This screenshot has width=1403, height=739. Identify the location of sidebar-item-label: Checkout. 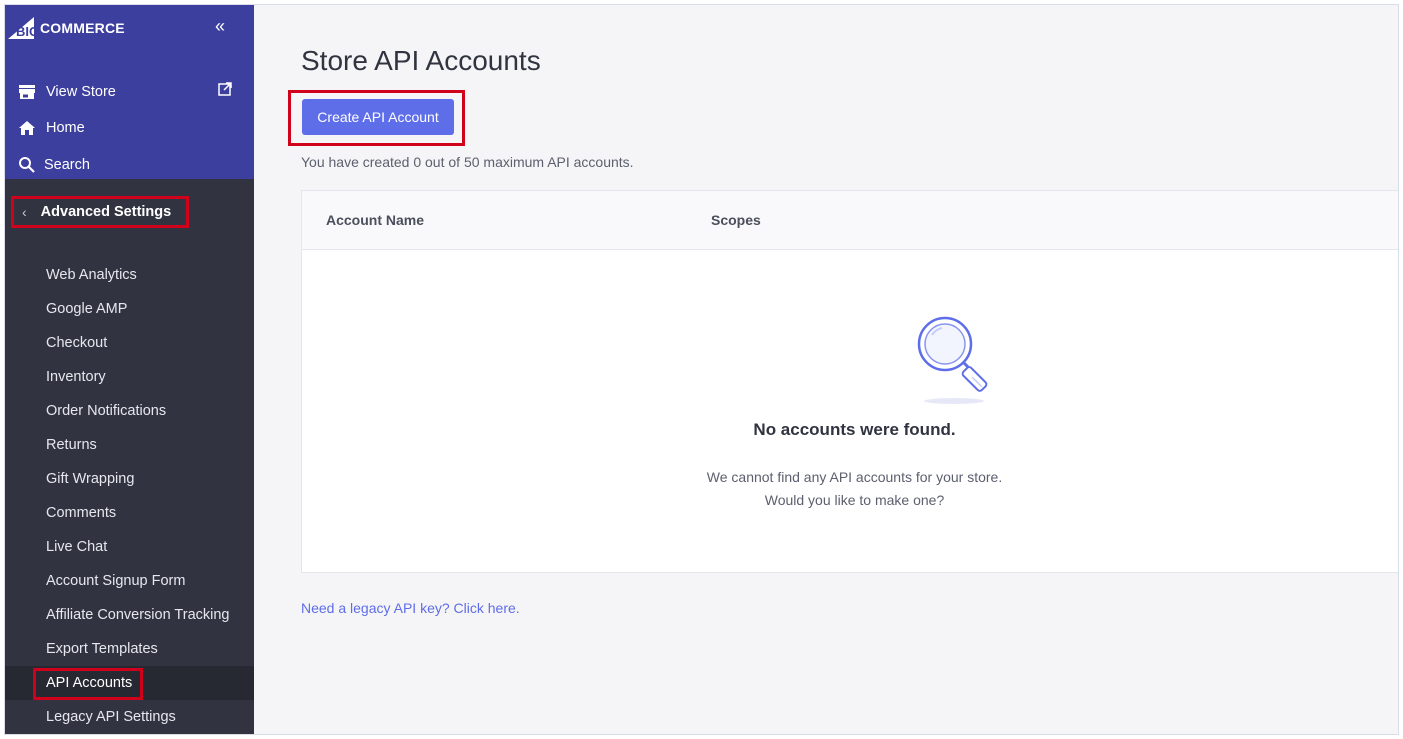
(77, 343).